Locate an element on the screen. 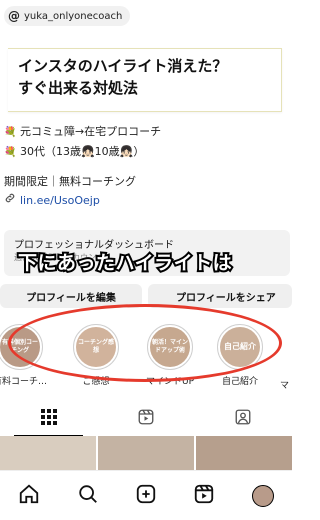 Image resolution: width=320 pixels, height=520 pixels. threads-badge: @ yuka_onlyonecoach is located at coordinates (67, 16).